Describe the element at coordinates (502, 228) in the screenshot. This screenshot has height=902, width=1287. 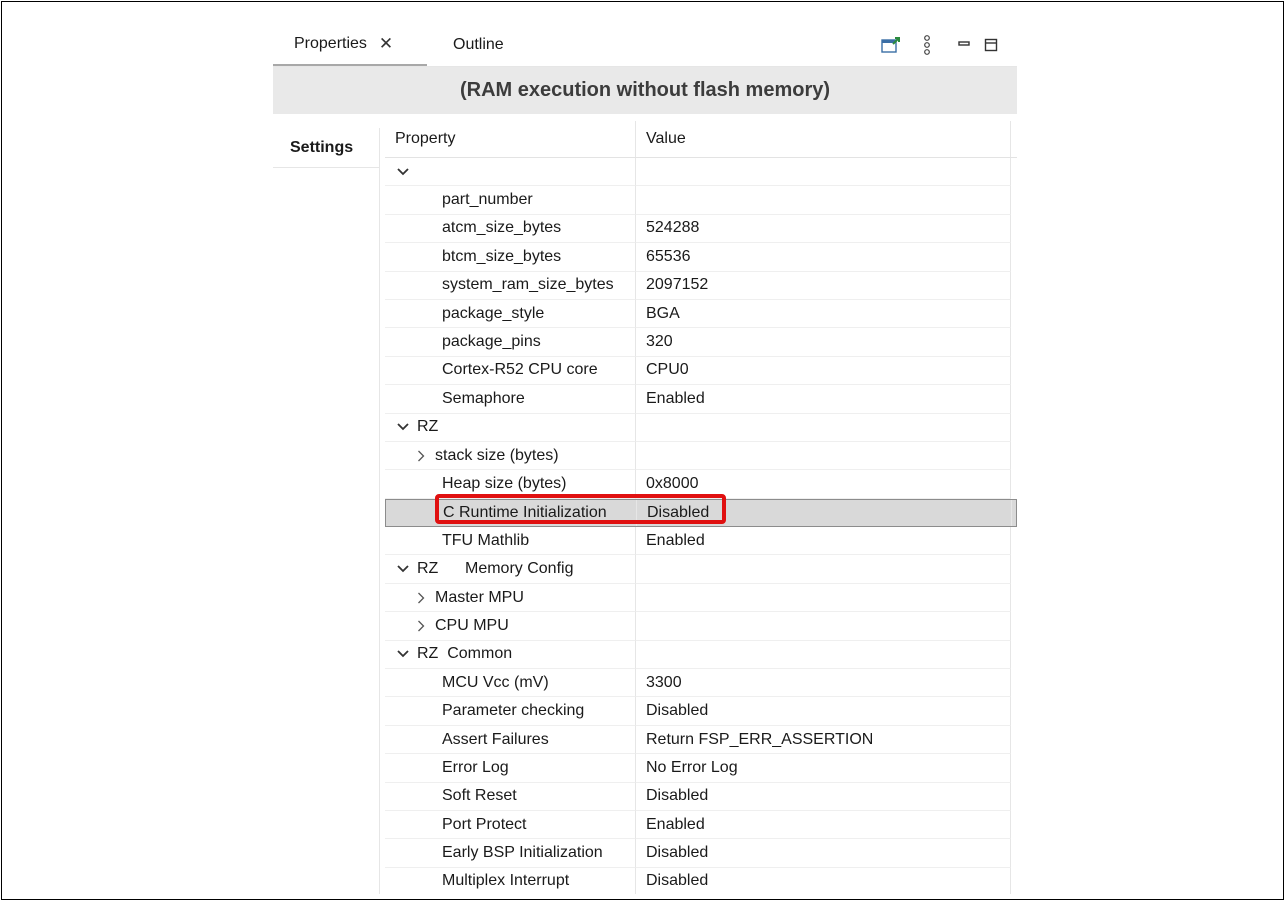
I see `property-label: atcm_size_bytes` at that location.